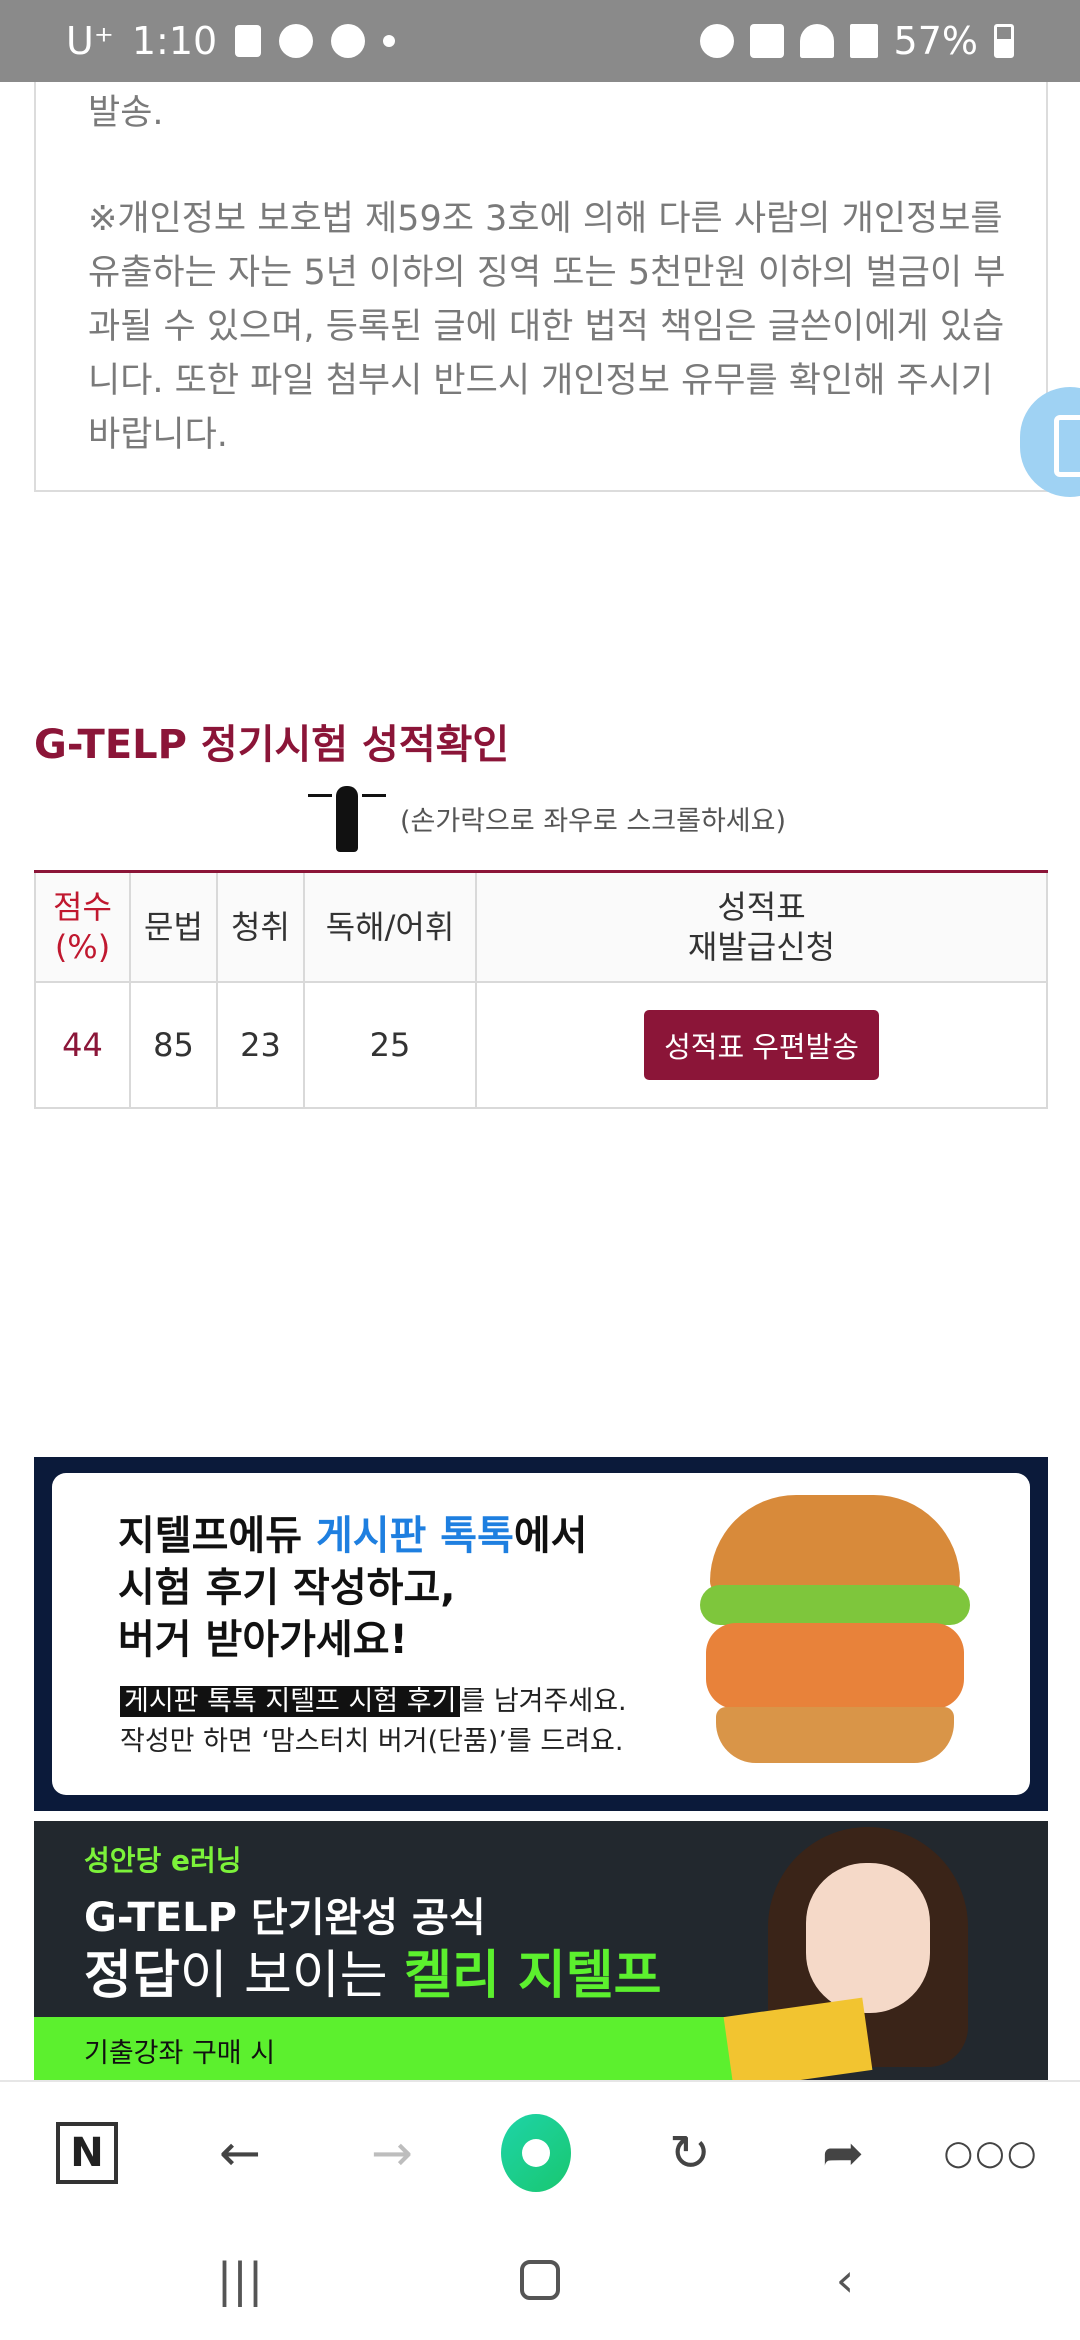 The height and width of the screenshot is (2340, 1080). I want to click on col-header-reading: 독해/어휘, so click(390, 926).